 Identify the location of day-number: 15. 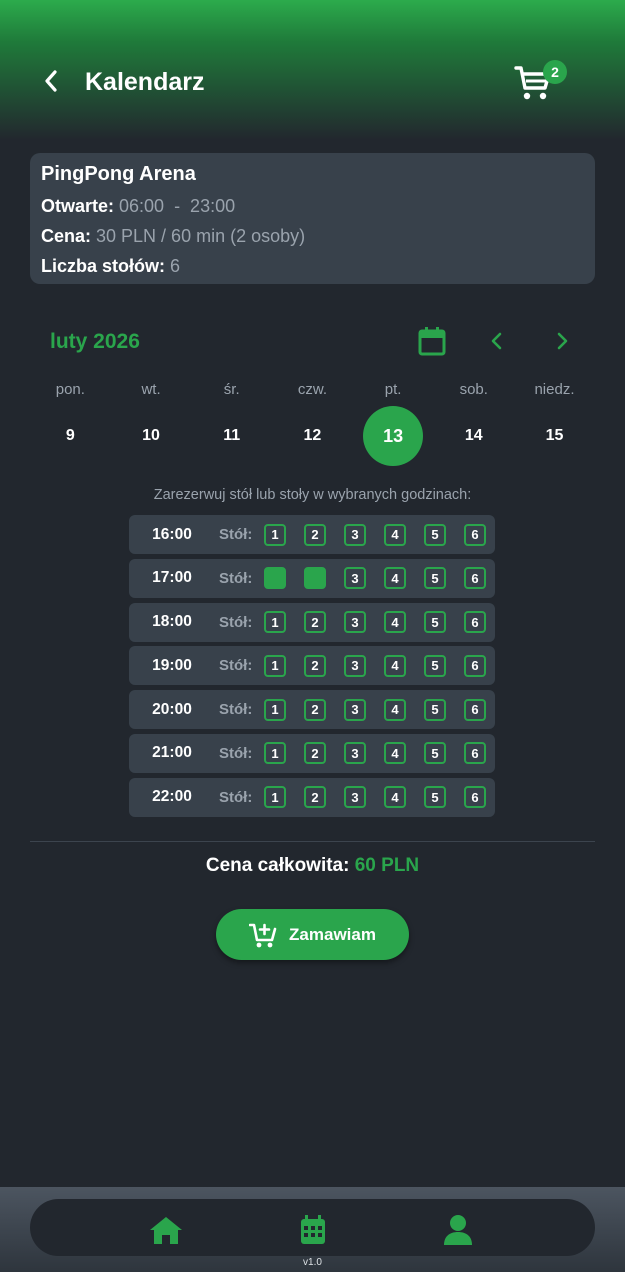
(554, 435).